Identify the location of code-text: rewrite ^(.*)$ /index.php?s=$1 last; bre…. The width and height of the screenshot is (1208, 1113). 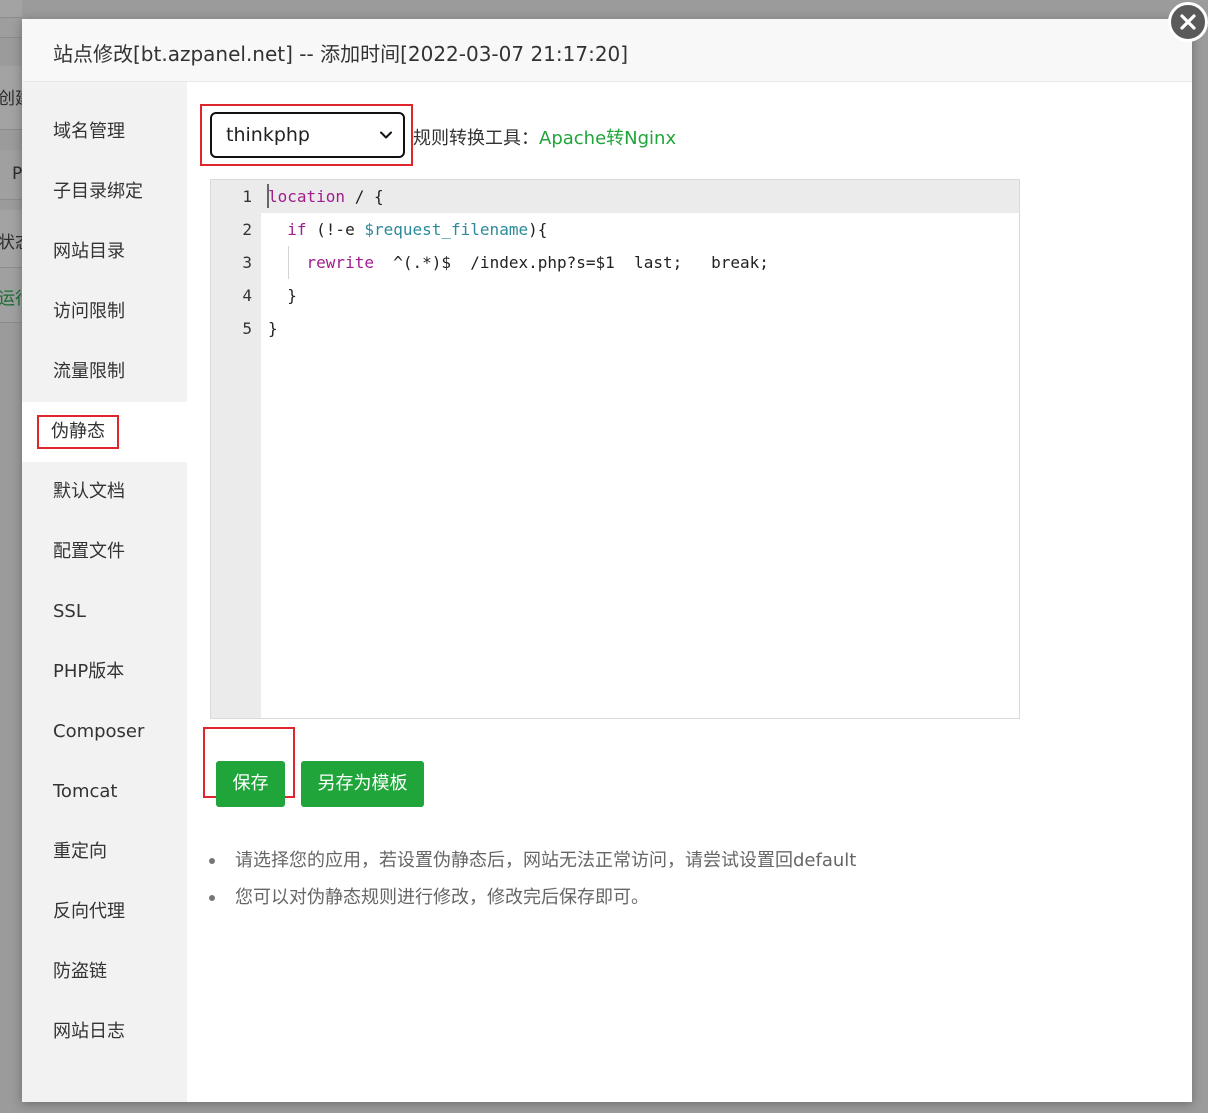
(518, 262).